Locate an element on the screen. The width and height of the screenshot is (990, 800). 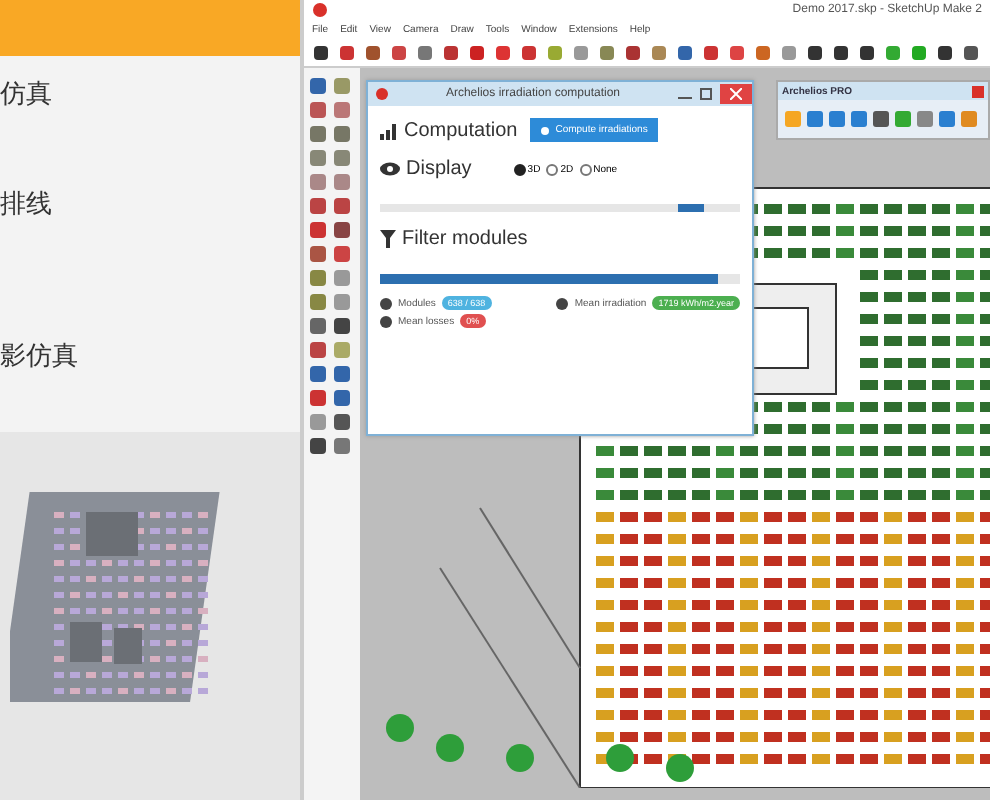
stat-icon is located at coordinates (562, 303).